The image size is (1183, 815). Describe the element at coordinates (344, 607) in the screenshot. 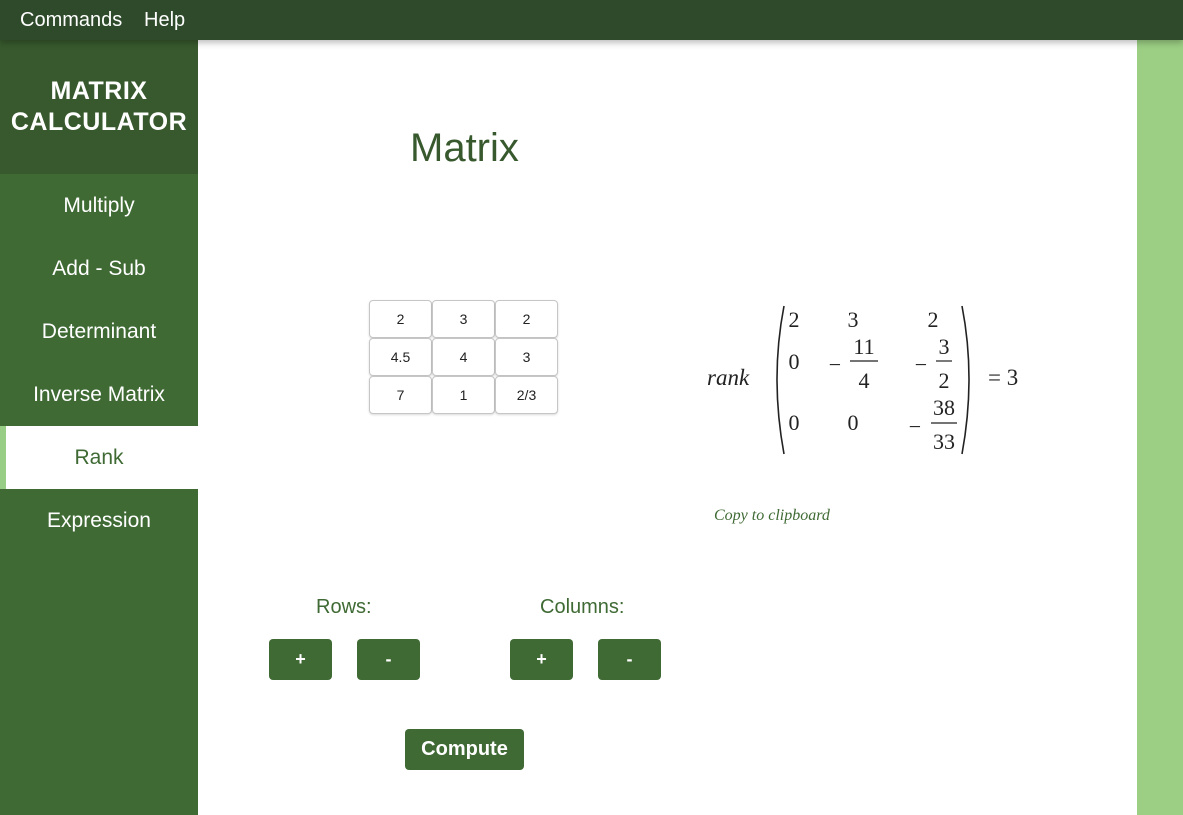

I see `rows-label: Rows:` at that location.